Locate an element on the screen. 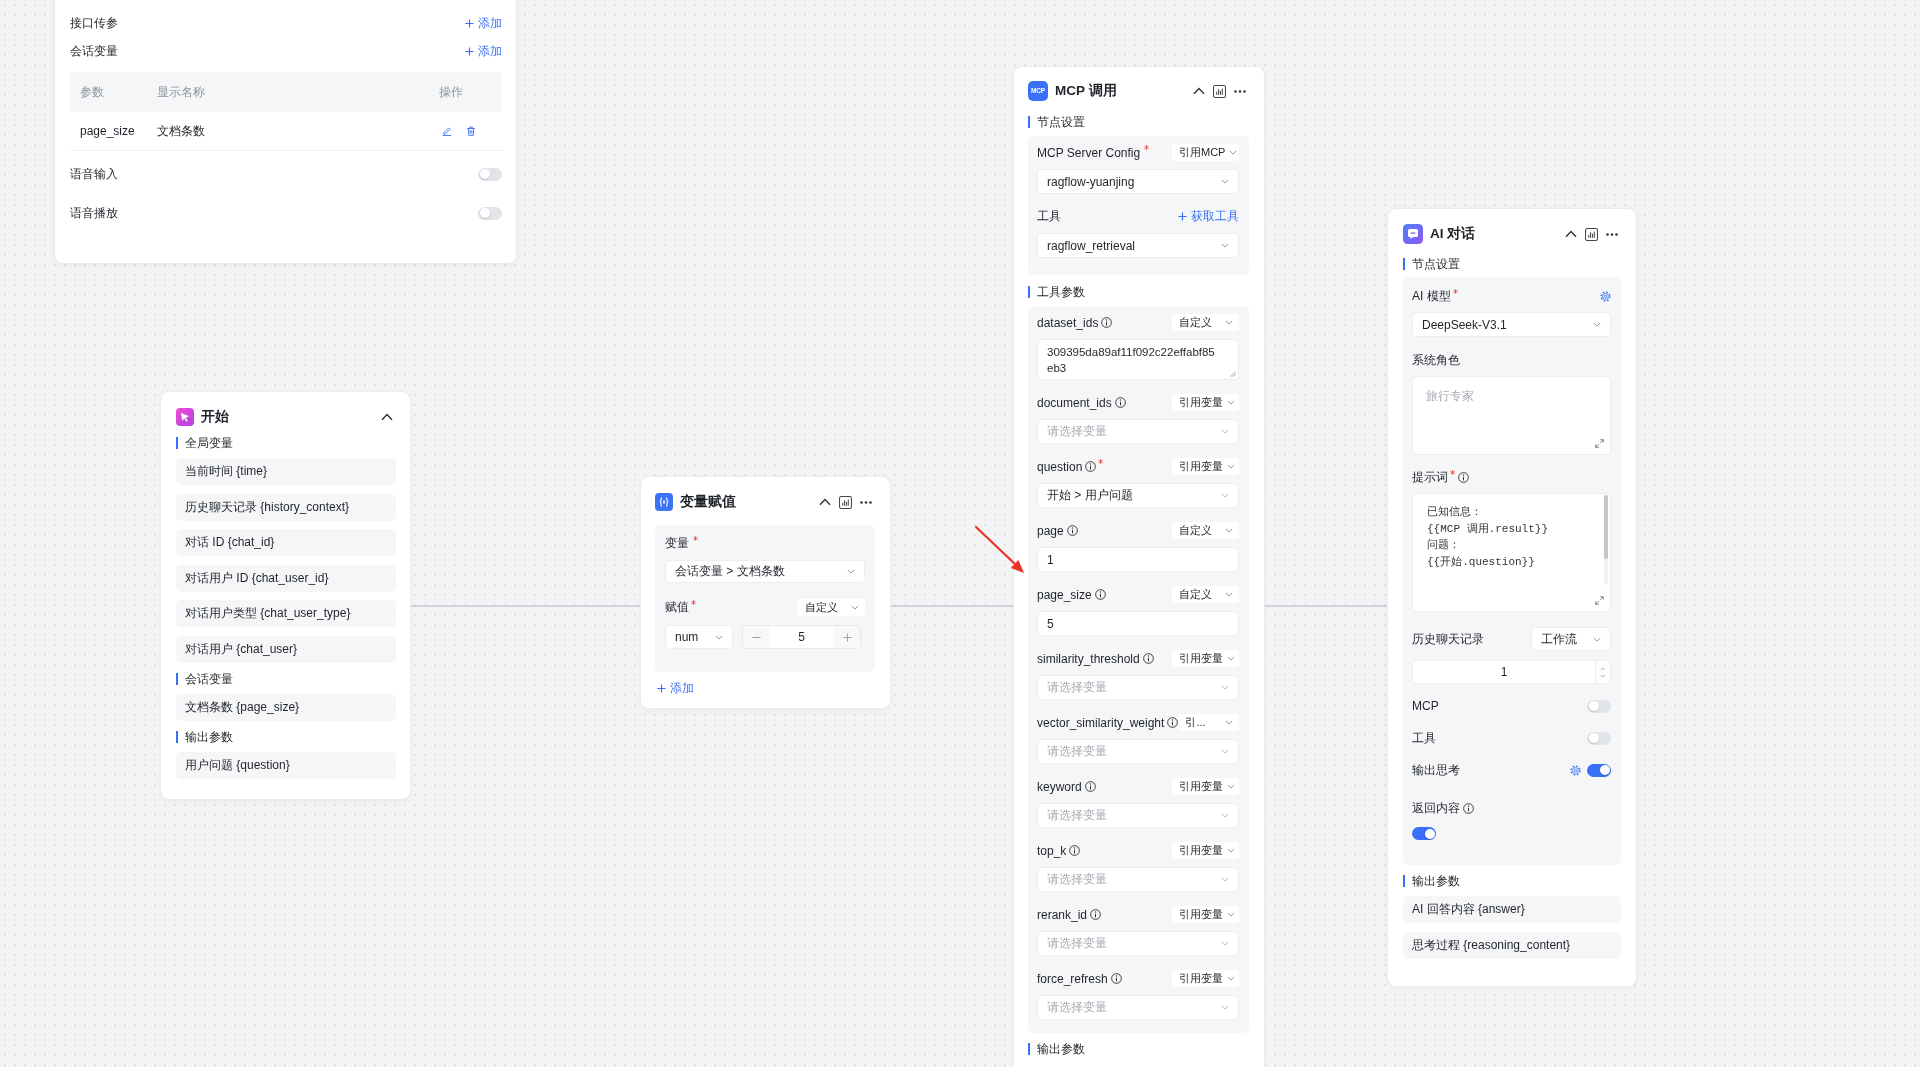  select-field: DeepSeek-V3.1 is located at coordinates (1511, 324).